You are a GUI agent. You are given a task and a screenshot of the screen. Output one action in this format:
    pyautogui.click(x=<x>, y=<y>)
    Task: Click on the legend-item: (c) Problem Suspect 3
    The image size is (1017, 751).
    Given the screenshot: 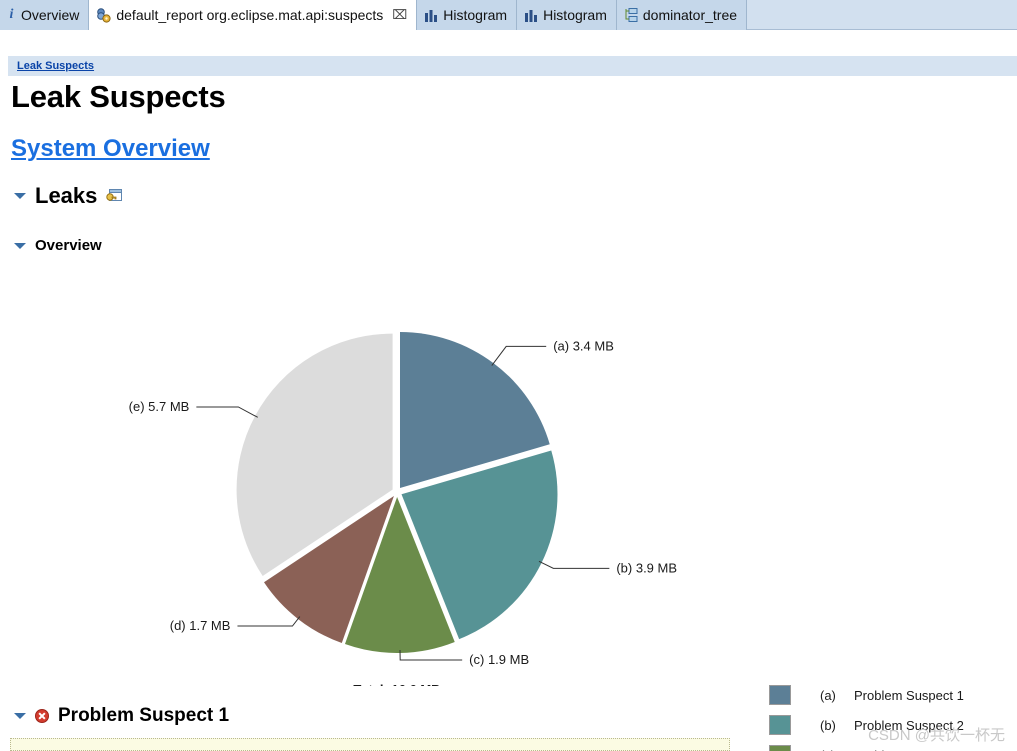 What is the action you would take?
    pyautogui.click(x=889, y=745)
    